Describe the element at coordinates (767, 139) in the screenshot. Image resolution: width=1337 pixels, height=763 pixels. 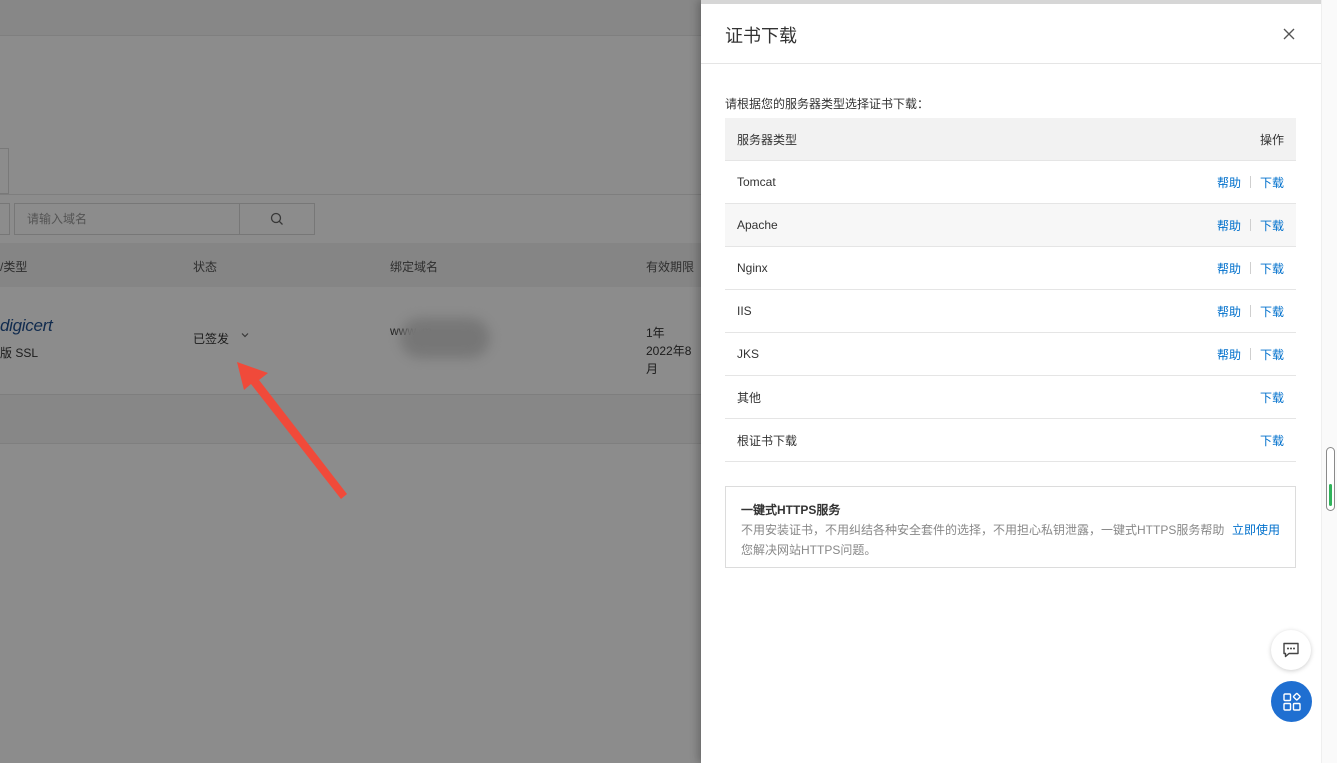
I see `col-server-type: 服务器类型` at that location.